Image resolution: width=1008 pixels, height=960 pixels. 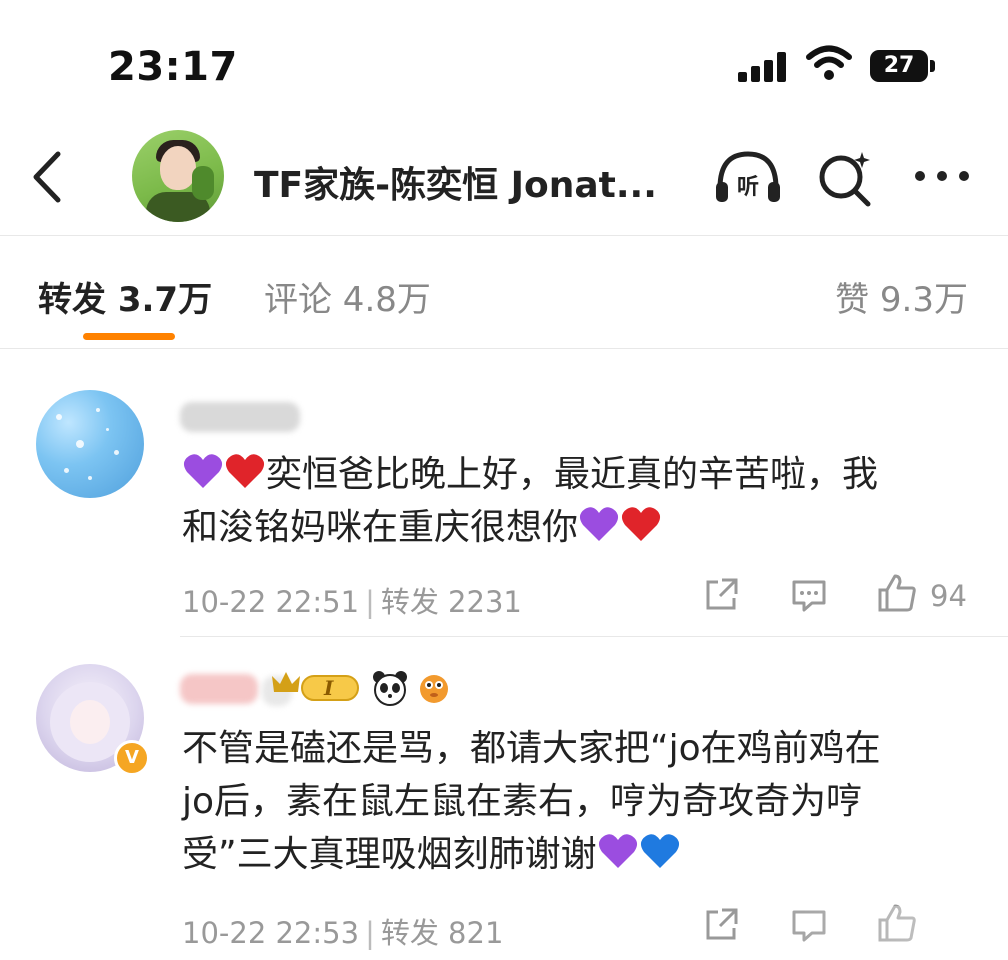 What do you see at coordinates (845, 179) in the screenshot?
I see `search-icon` at bounding box center [845, 179].